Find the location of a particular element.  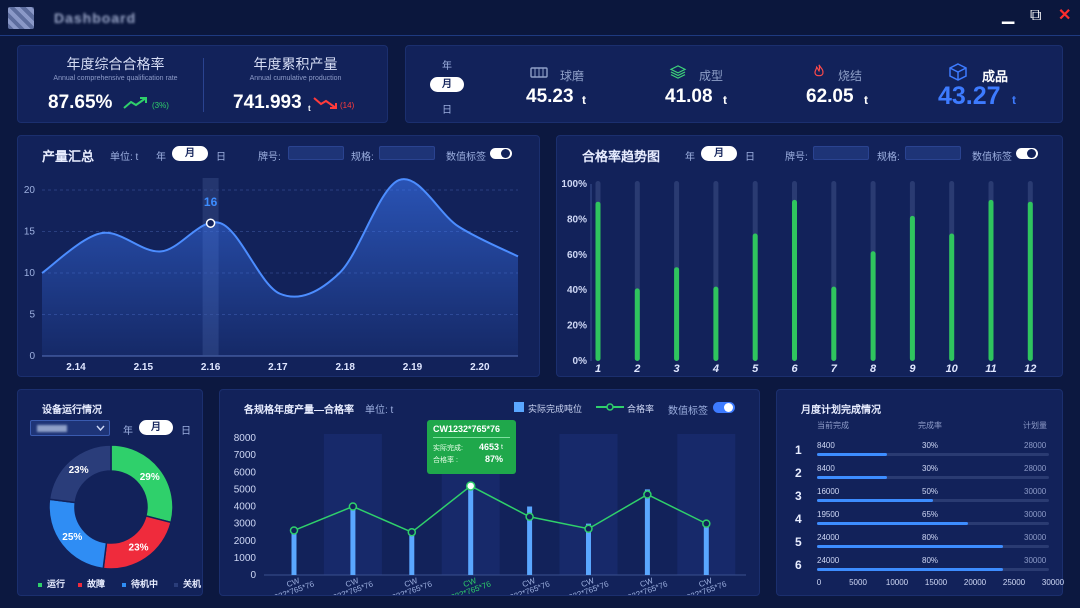

product-ballmill-unit: t is located at coordinates (584, 100).